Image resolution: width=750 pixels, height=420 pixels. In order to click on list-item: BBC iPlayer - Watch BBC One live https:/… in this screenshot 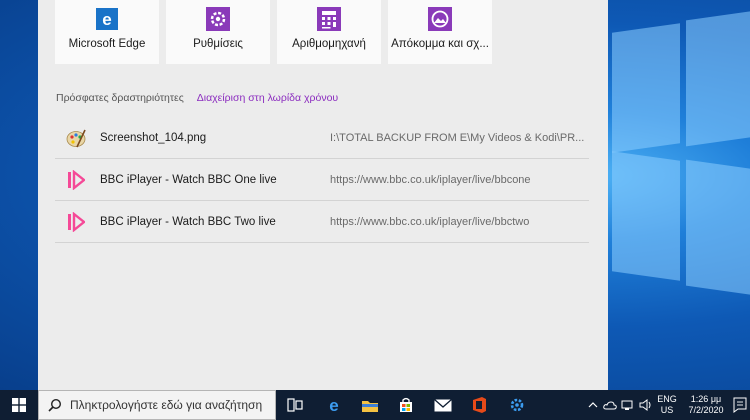, I will do `click(322, 180)`.